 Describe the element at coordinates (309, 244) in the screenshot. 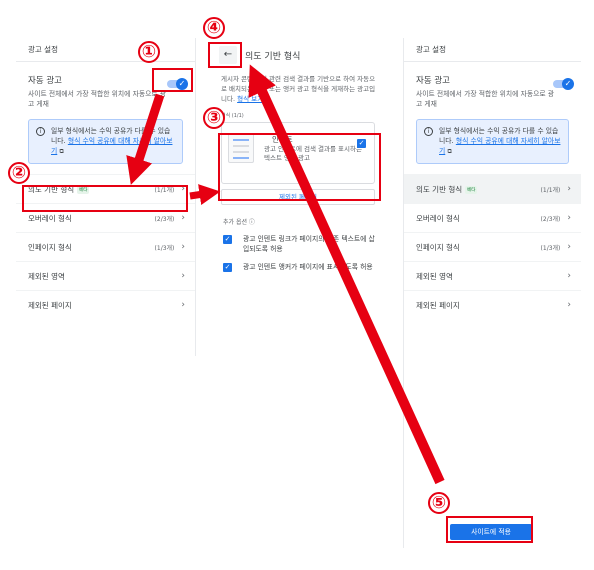

I see `option-label: 광고 인텐트 링크가 페이지의 기존 텍스트에 삽입되도록 허용` at that location.